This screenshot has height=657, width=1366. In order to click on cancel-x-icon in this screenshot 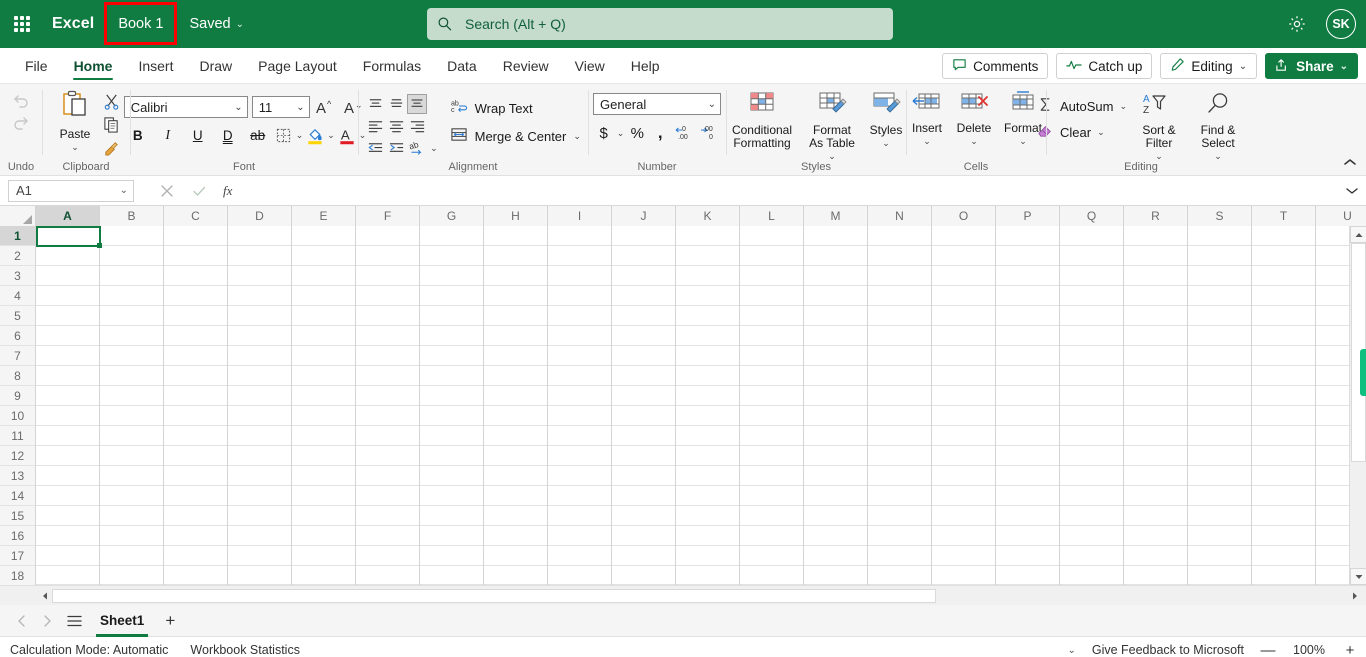, I will do `click(167, 191)`.